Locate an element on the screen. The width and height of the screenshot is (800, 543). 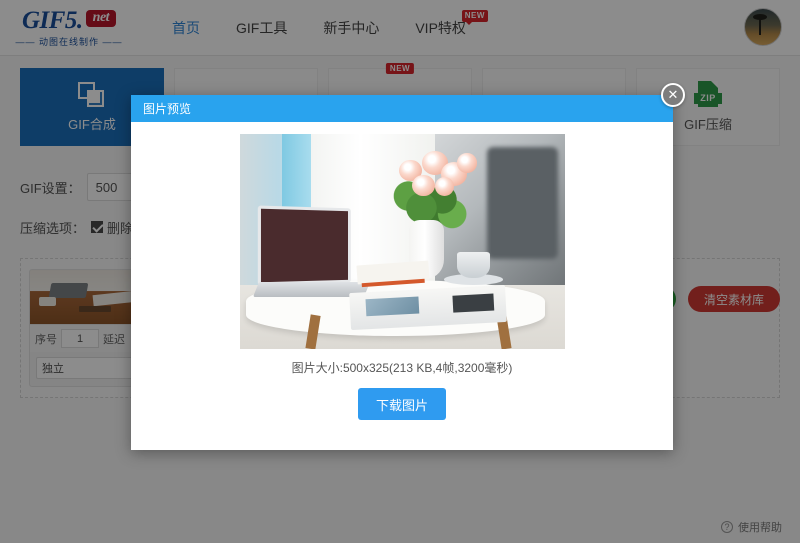
modal-title-bar: 图片预览 is located at coordinates (402, 108).